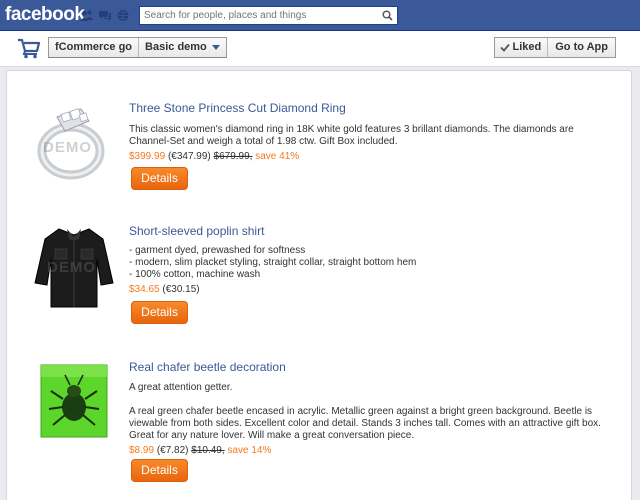 The height and width of the screenshot is (500, 640). I want to click on search-icon, so click(387, 15).